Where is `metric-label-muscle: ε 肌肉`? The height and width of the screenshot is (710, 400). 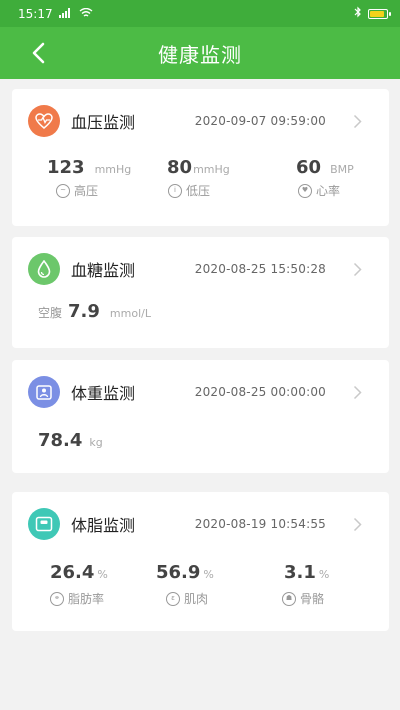
metric-label-muscle: ε 肌肉 is located at coordinates (187, 598).